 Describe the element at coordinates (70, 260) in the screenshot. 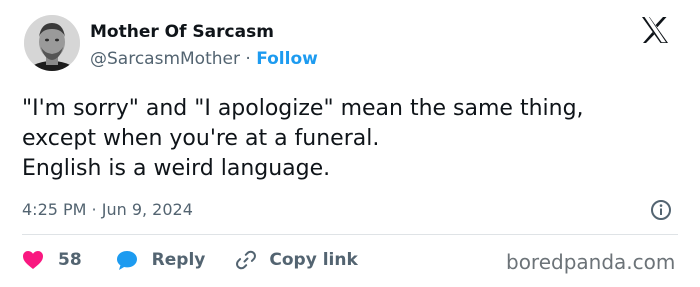

I see `like-count: 58` at that location.